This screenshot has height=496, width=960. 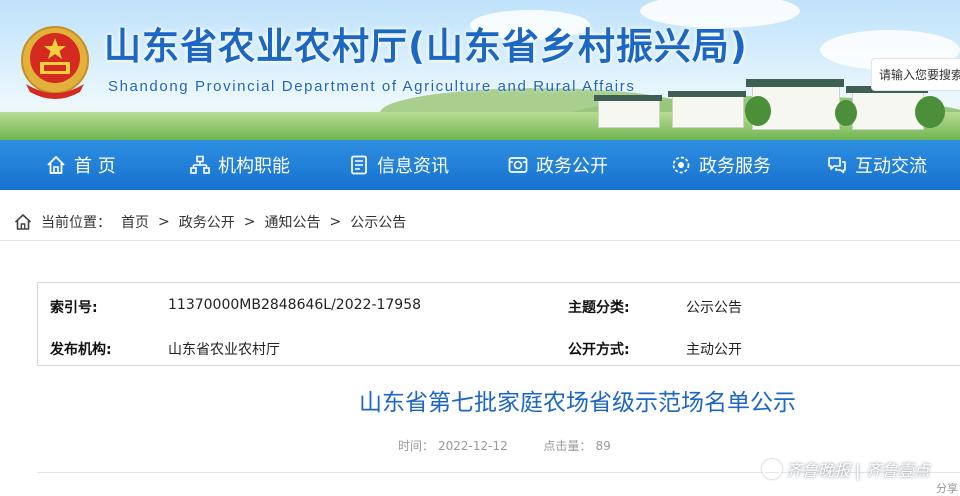 I want to click on main-nav: 首 页 机构职能 信息资讯 政务公开 政务服务 互动交流, so click(x=480, y=165).